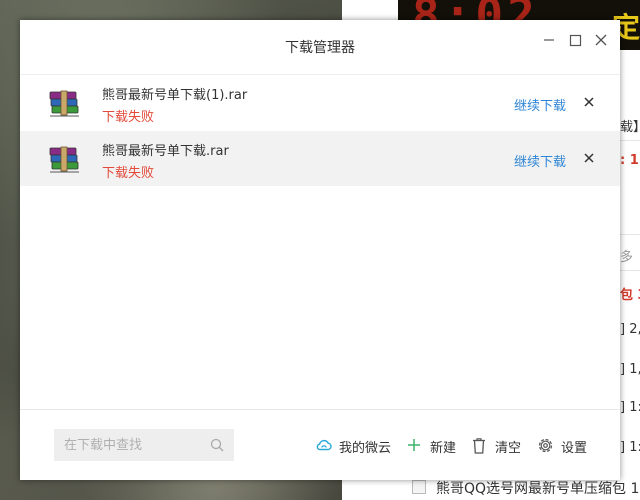 The image size is (640, 500). Describe the element at coordinates (443, 448) in the screenshot. I see `new-label: 新建` at that location.